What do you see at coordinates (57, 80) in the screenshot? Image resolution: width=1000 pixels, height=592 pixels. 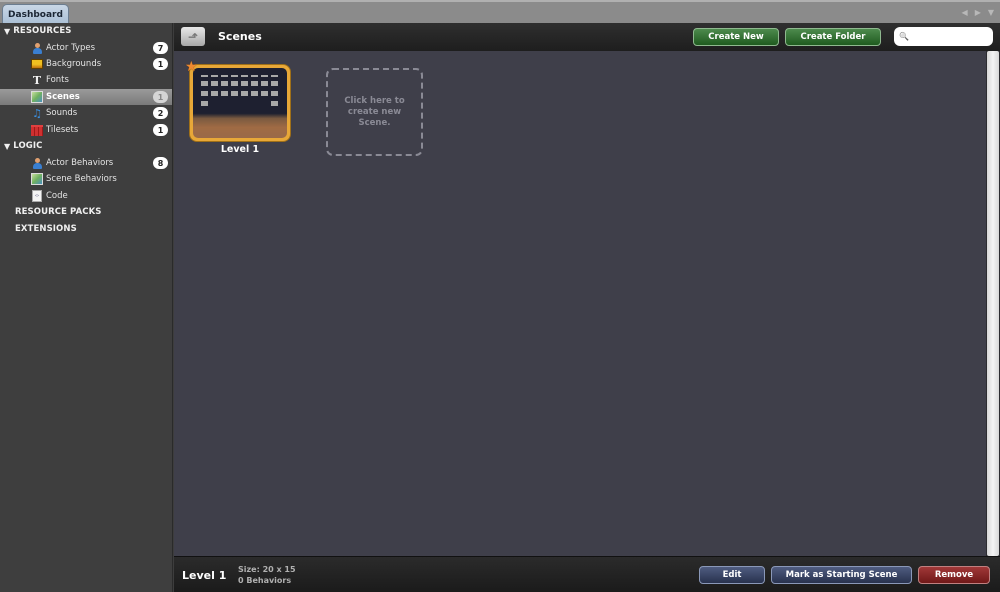 I see `sidebar-item-label: Fonts` at bounding box center [57, 80].